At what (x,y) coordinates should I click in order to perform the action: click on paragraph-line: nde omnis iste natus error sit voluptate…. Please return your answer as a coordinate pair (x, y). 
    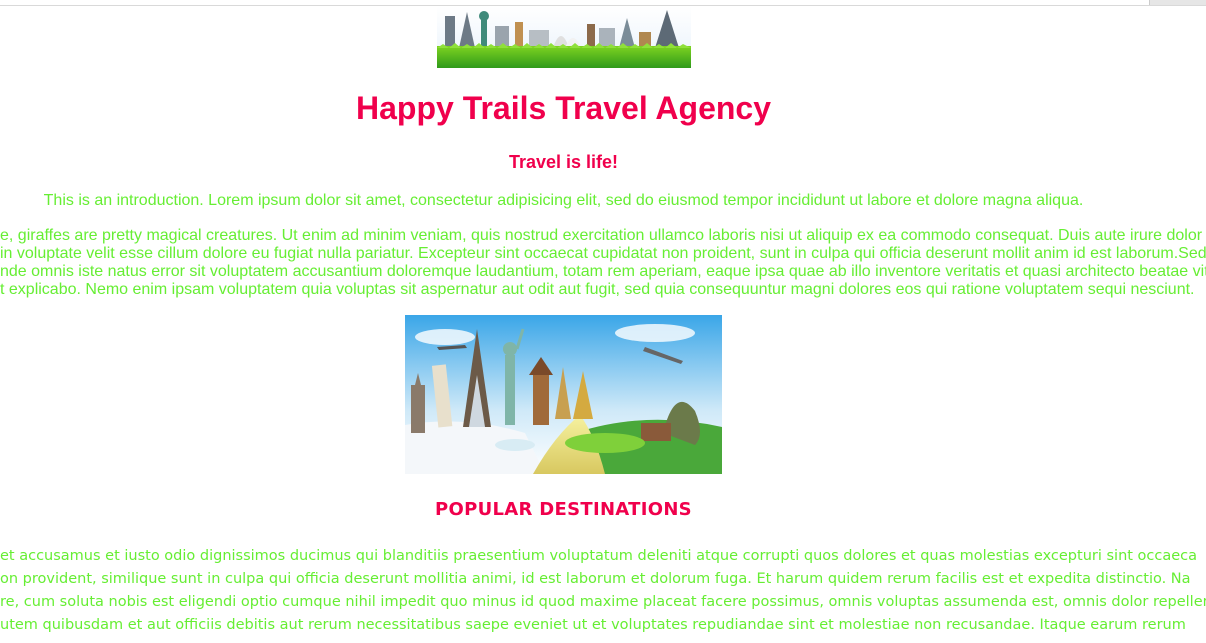
    Looking at the image, I should click on (603, 271).